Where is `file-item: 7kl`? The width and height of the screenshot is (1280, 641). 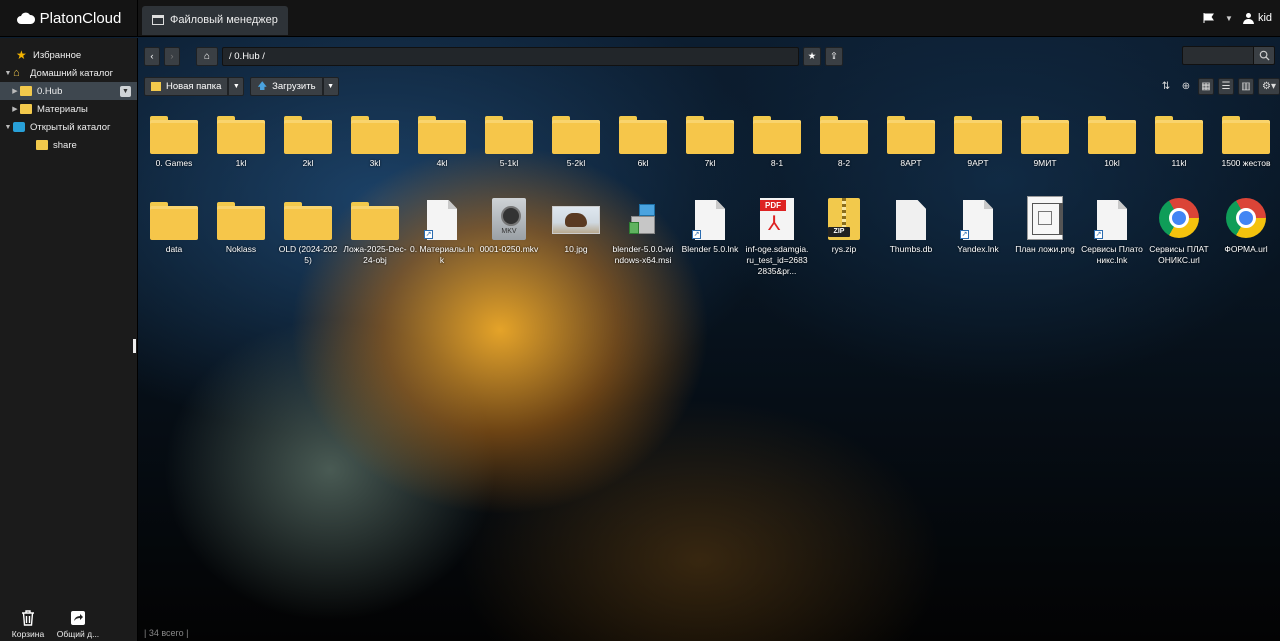
file-item: 7kl is located at coordinates (710, 136).